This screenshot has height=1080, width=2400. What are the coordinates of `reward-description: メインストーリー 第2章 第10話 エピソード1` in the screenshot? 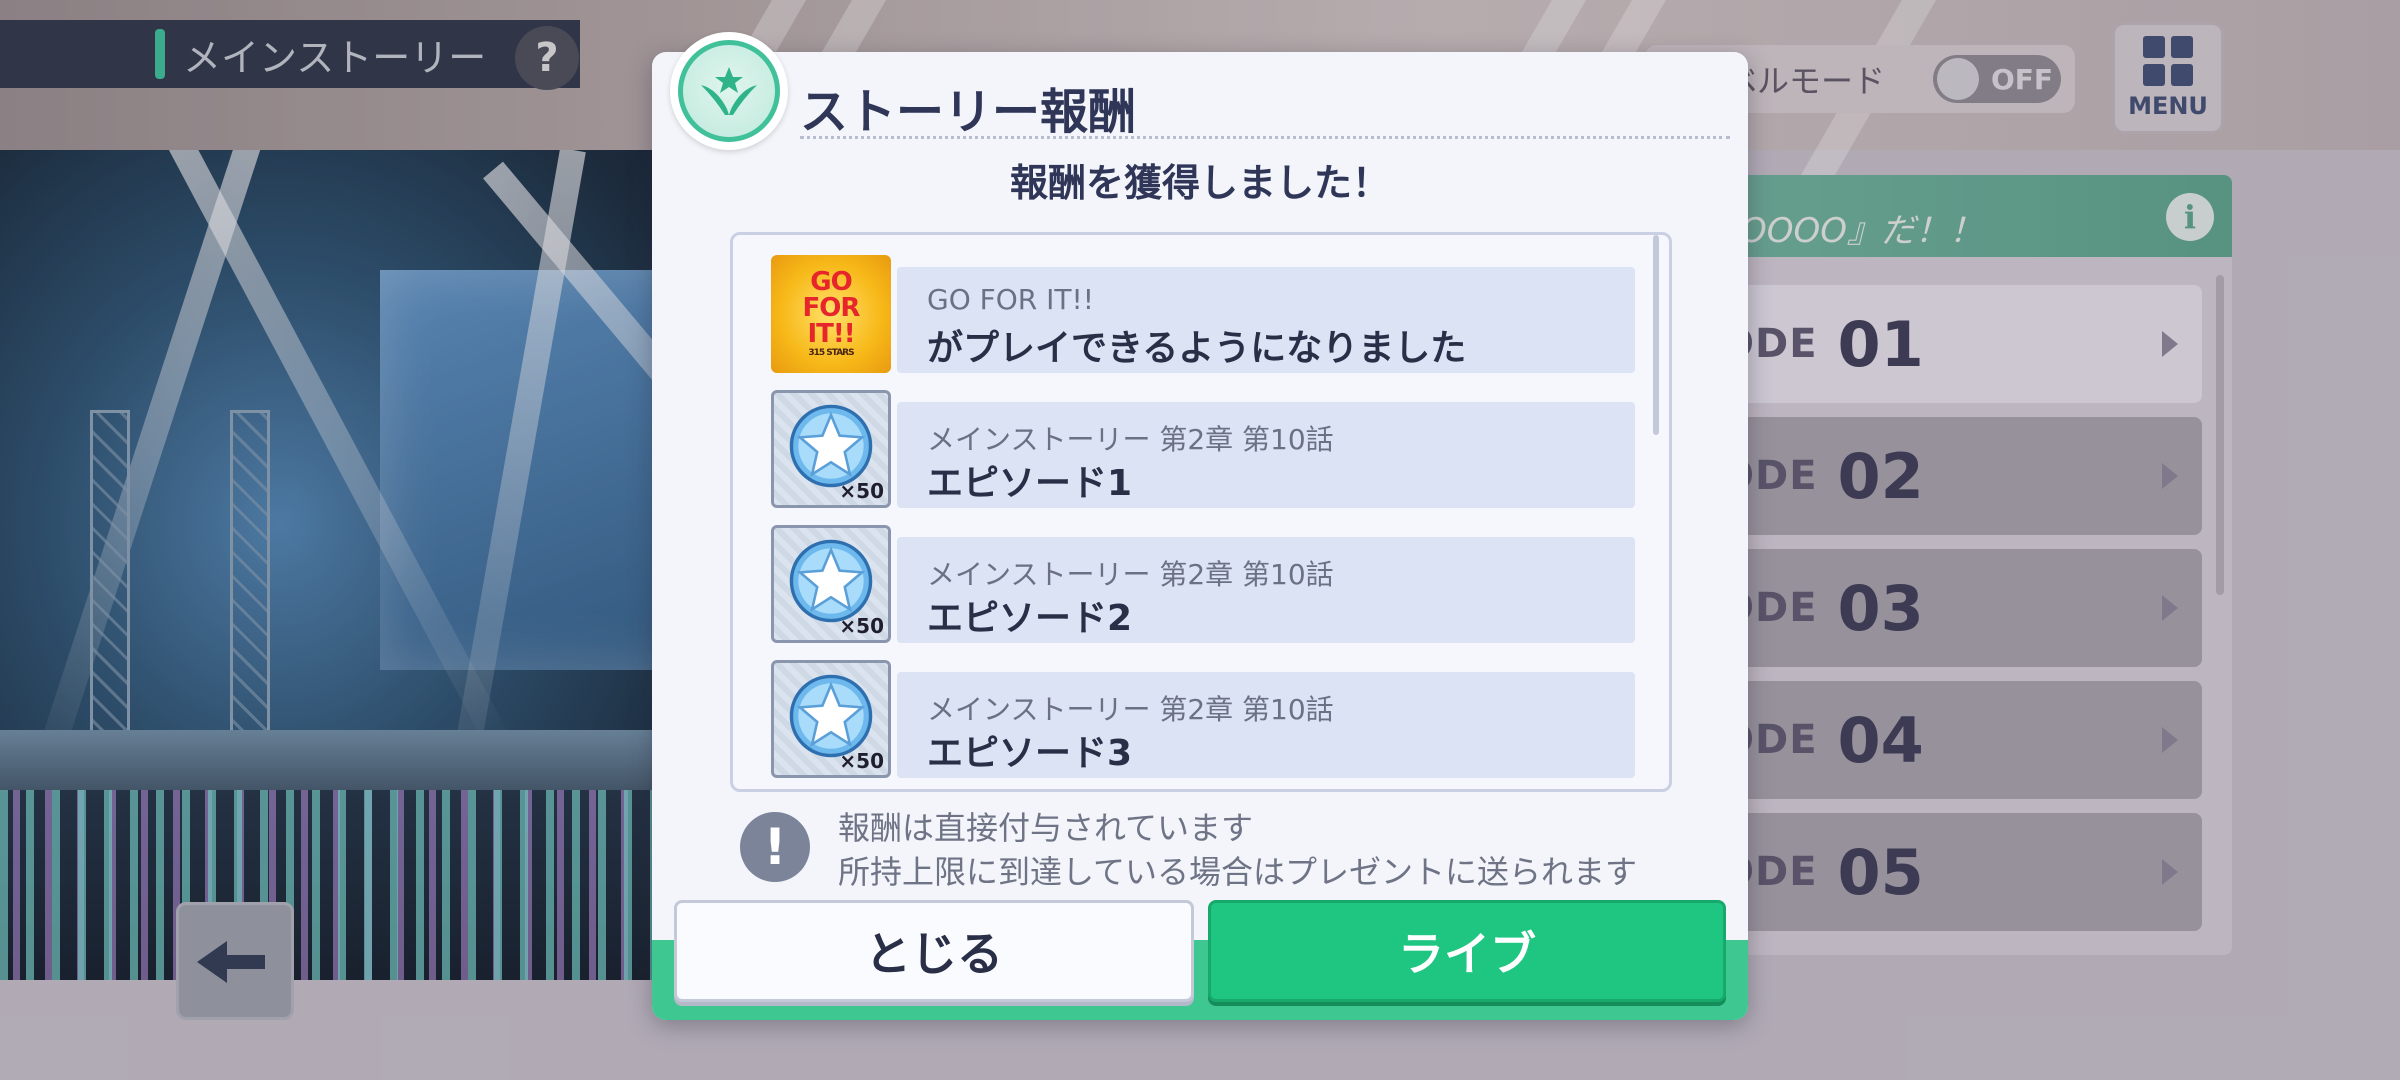 It's located at (1266, 455).